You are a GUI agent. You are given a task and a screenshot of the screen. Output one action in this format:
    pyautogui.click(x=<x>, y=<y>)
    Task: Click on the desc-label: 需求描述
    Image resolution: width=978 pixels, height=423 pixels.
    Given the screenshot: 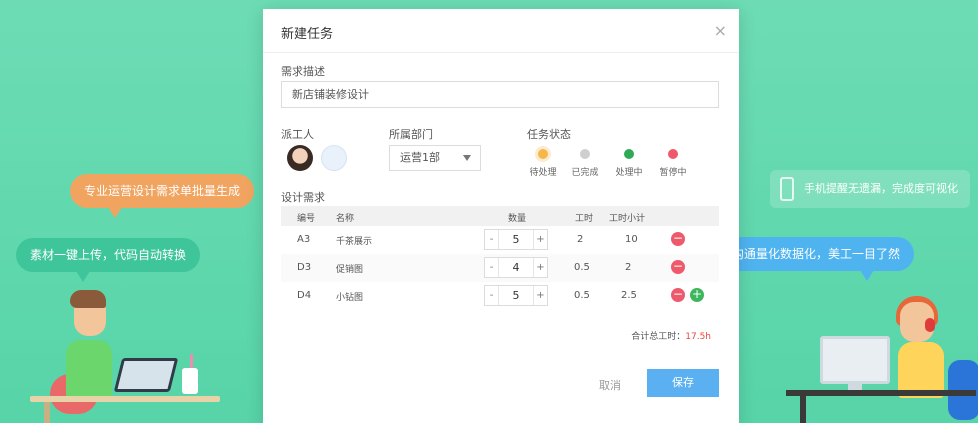 What is the action you would take?
    pyautogui.click(x=303, y=71)
    